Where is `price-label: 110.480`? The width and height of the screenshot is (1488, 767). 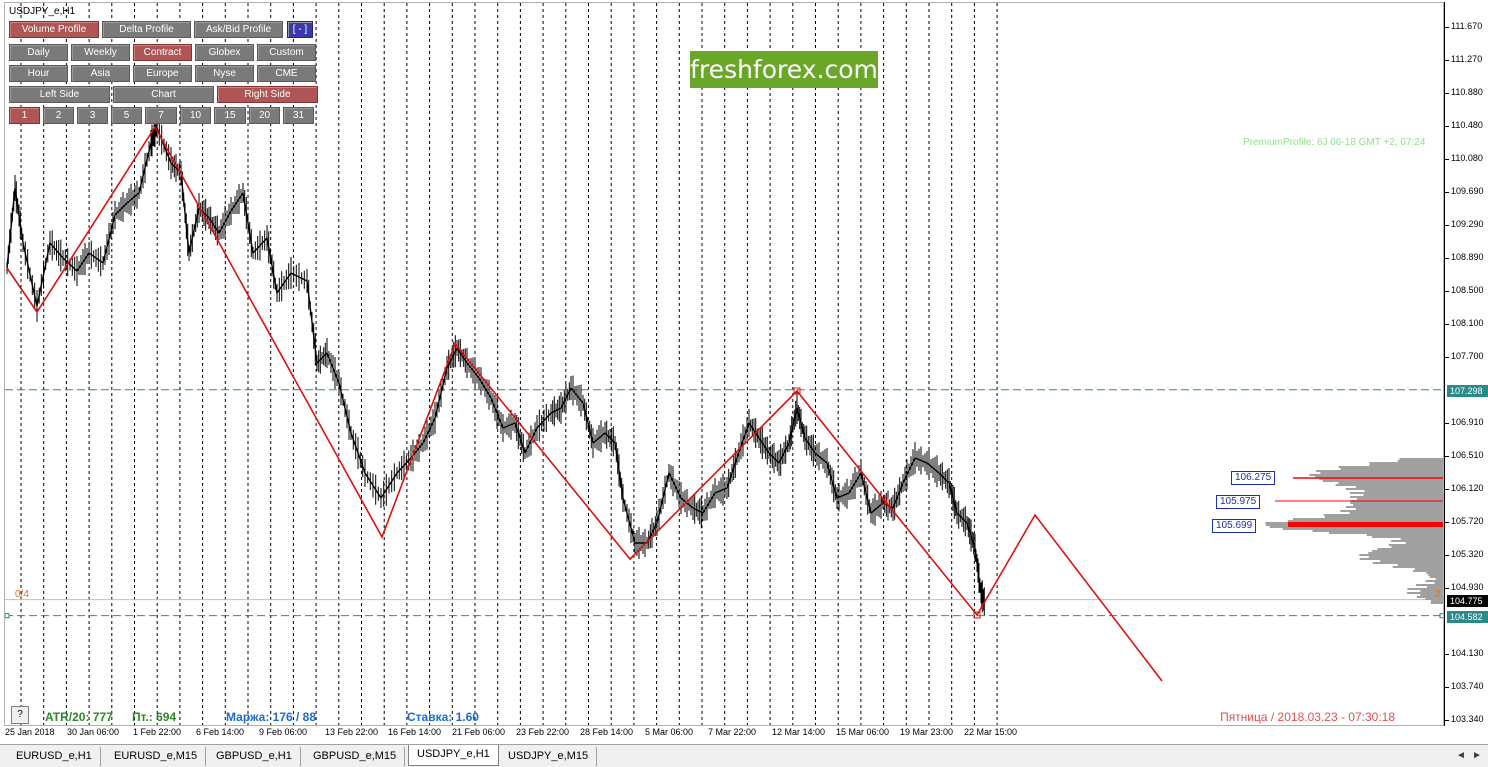 price-label: 110.480 is located at coordinates (1467, 125).